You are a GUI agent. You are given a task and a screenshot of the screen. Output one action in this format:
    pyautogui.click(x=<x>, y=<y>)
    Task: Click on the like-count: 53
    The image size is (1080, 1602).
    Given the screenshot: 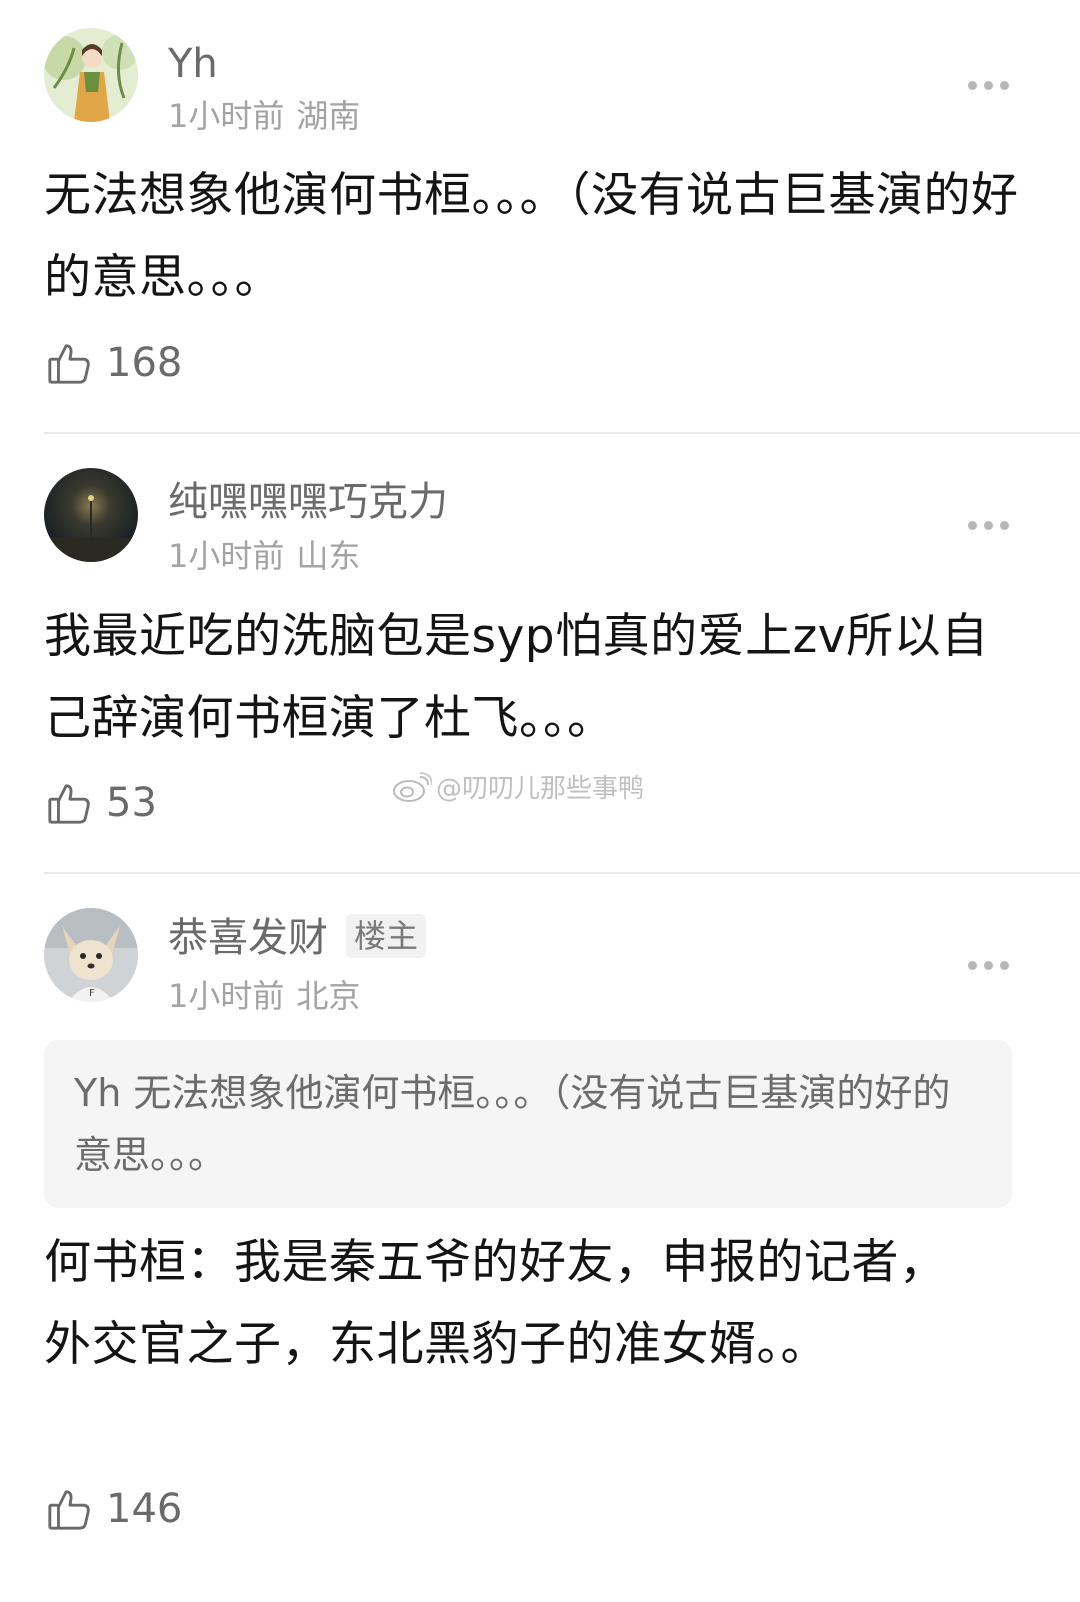 What is the action you would take?
    pyautogui.click(x=131, y=803)
    